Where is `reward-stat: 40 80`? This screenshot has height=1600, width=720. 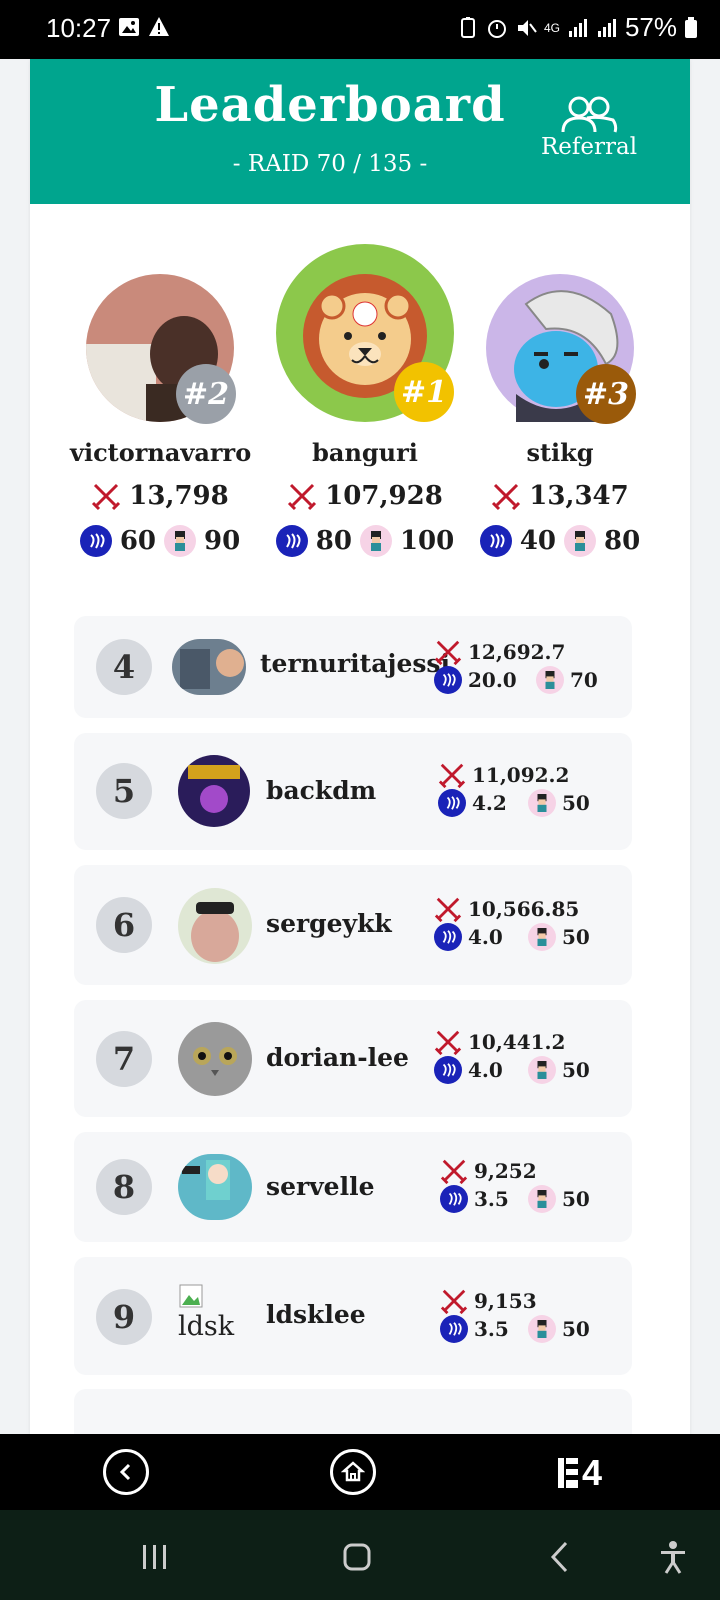
reward-stat: 40 80 is located at coordinates (560, 541).